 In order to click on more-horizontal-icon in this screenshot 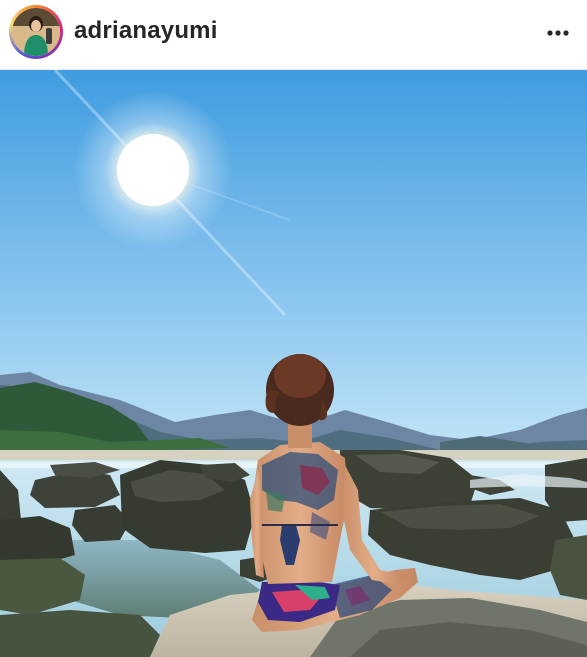, I will do `click(558, 33)`.